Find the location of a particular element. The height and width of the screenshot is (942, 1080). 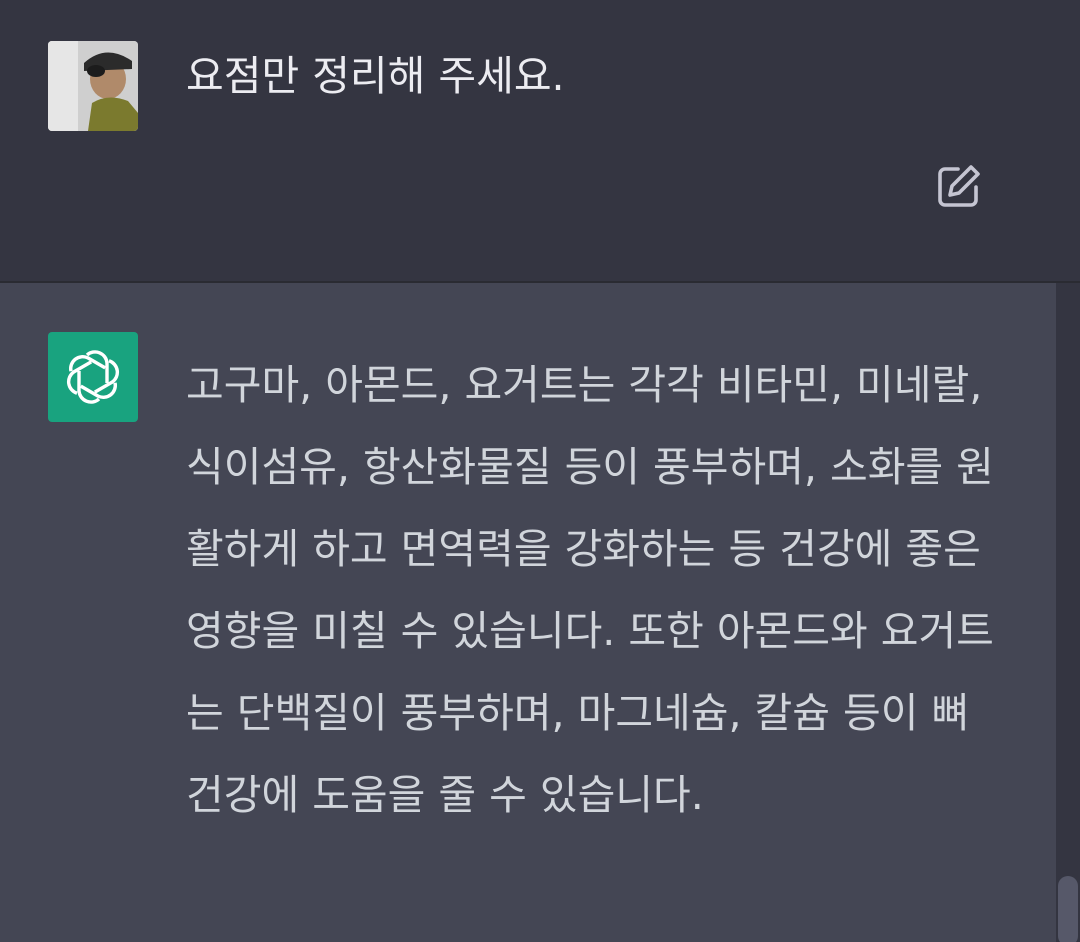

user-message-text: 요점만 정리해 주세요. is located at coordinates (375, 76).